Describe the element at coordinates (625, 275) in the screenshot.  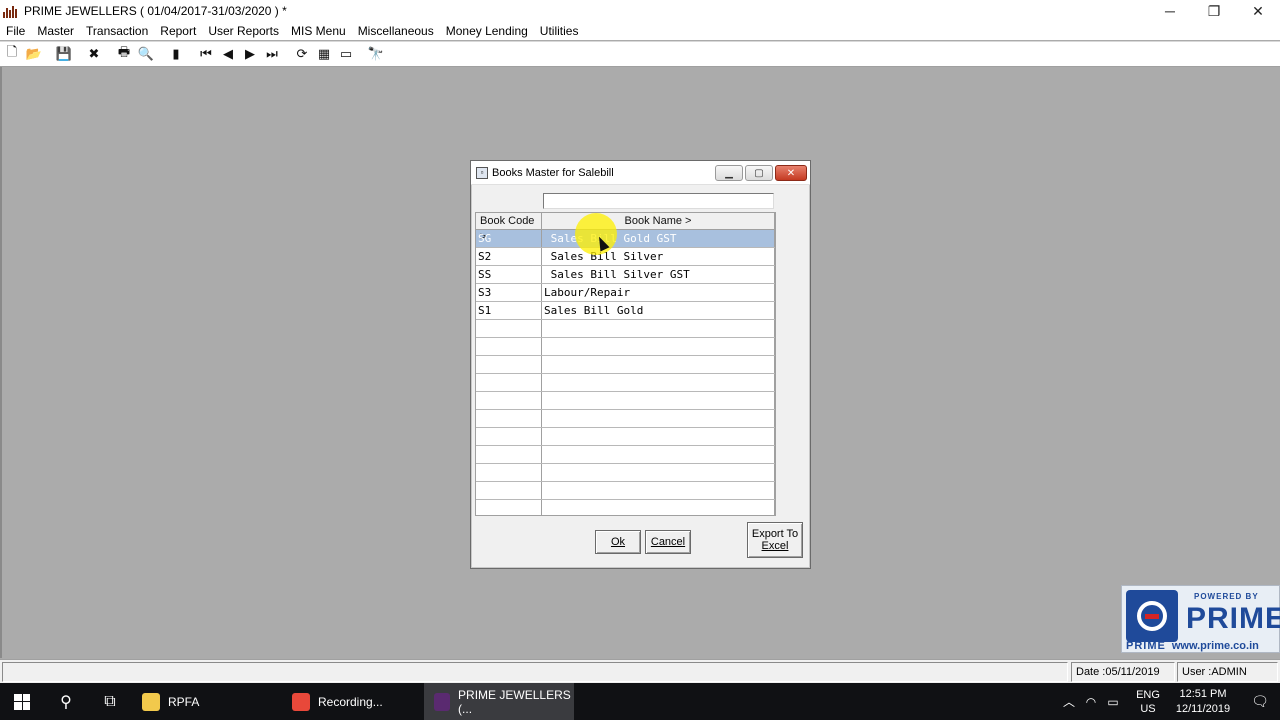
I see `table-row: SS Sales Bill Silver GST` at that location.